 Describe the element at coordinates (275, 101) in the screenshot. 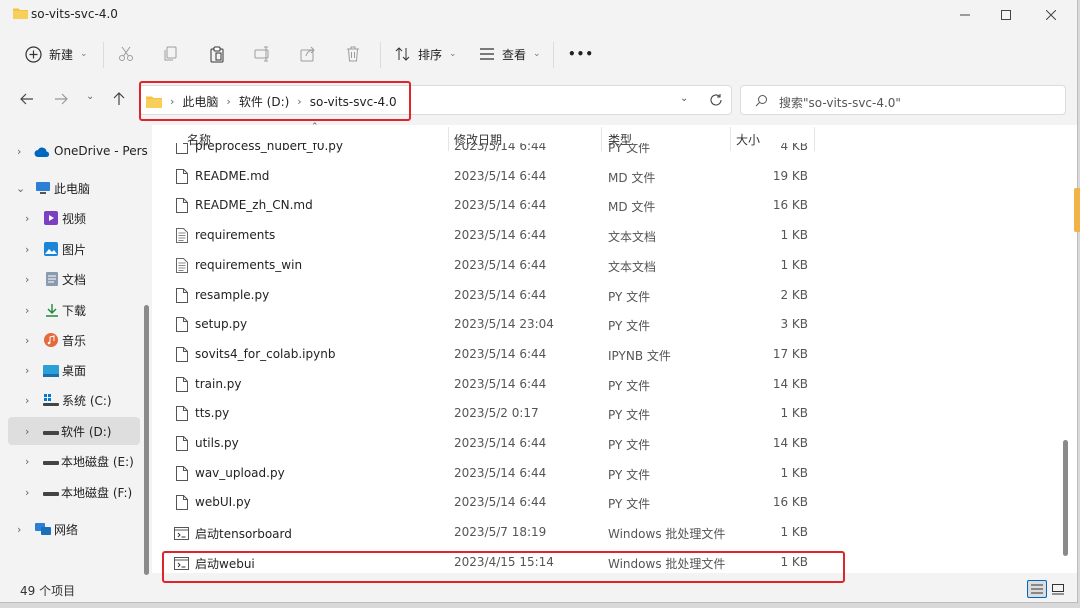

I see `address-highlight-box` at that location.